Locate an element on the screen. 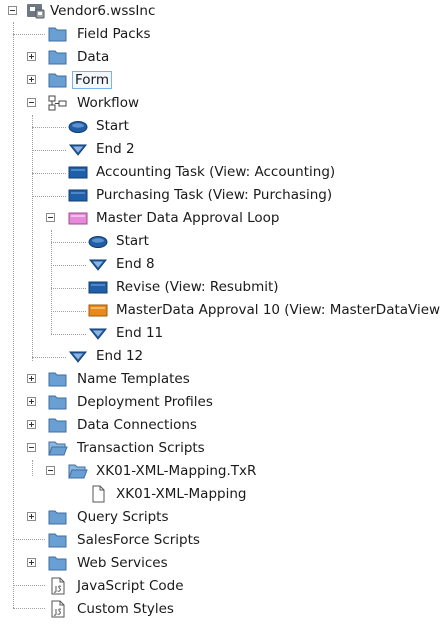 Image resolution: width=441 pixels, height=629 pixels. tree-item-data-connections: Data Connections is located at coordinates (220, 425).